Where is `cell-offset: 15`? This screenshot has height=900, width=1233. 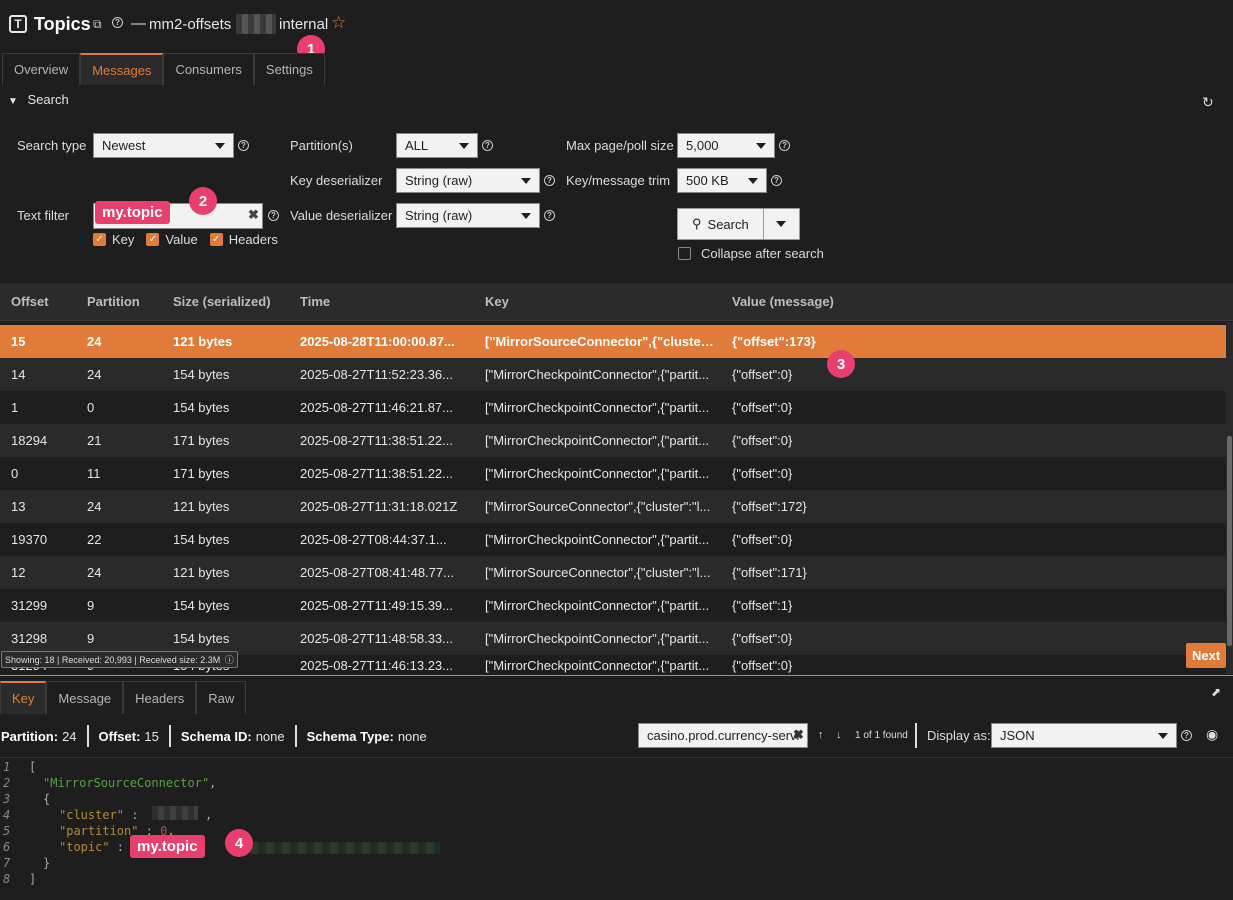
cell-offset: 15 is located at coordinates (18, 341).